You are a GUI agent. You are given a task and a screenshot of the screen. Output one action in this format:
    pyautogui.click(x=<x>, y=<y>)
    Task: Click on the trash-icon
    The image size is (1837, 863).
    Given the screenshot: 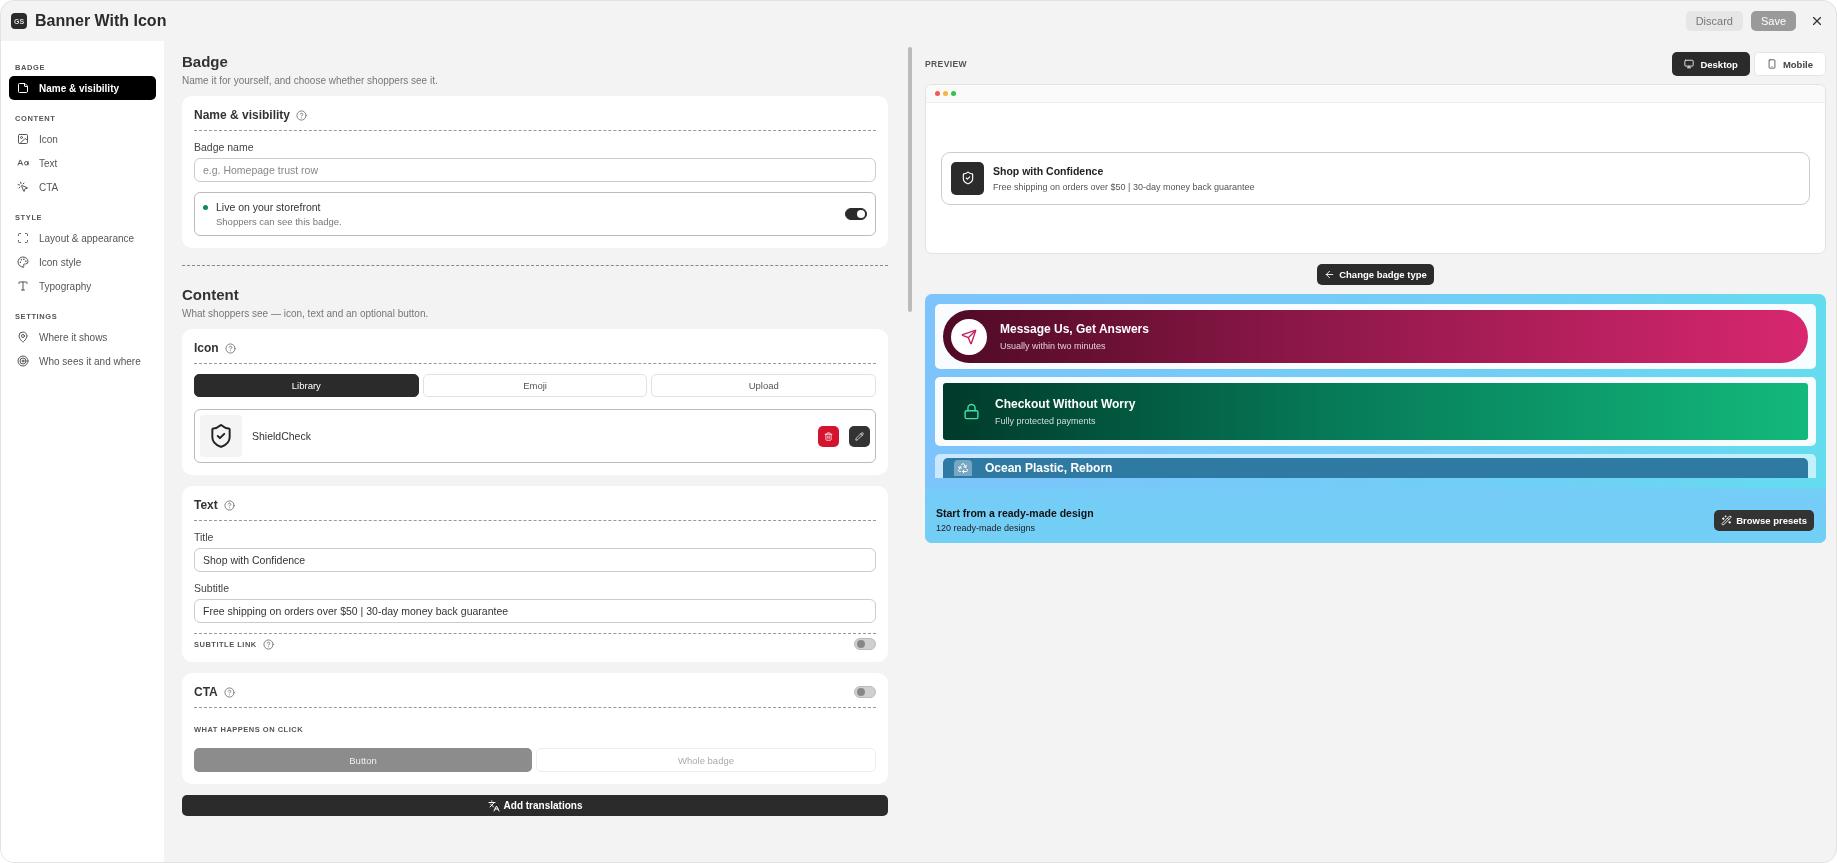 What is the action you would take?
    pyautogui.click(x=828, y=436)
    